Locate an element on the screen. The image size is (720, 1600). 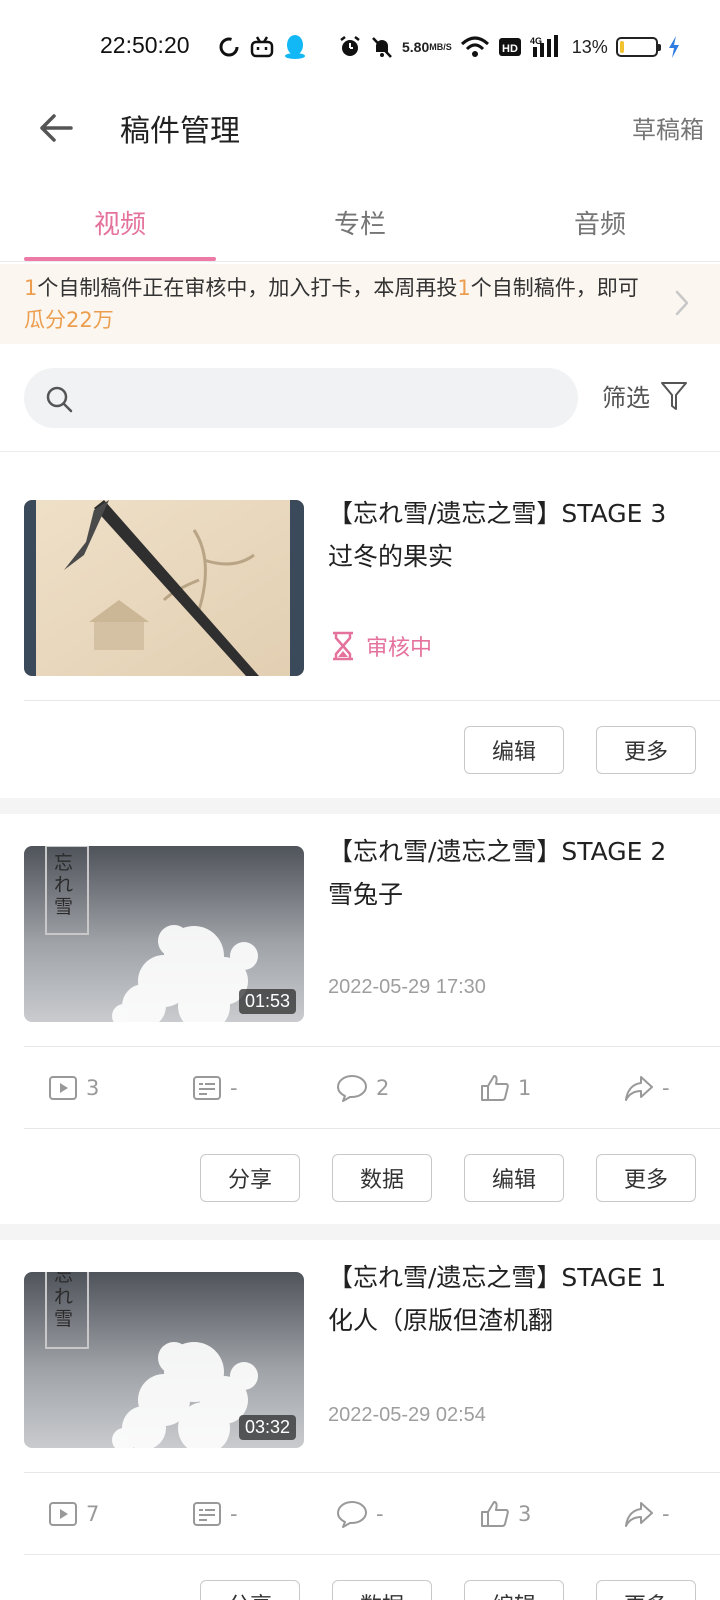
stat-plays: 7 is located at coordinates (72, 1514).